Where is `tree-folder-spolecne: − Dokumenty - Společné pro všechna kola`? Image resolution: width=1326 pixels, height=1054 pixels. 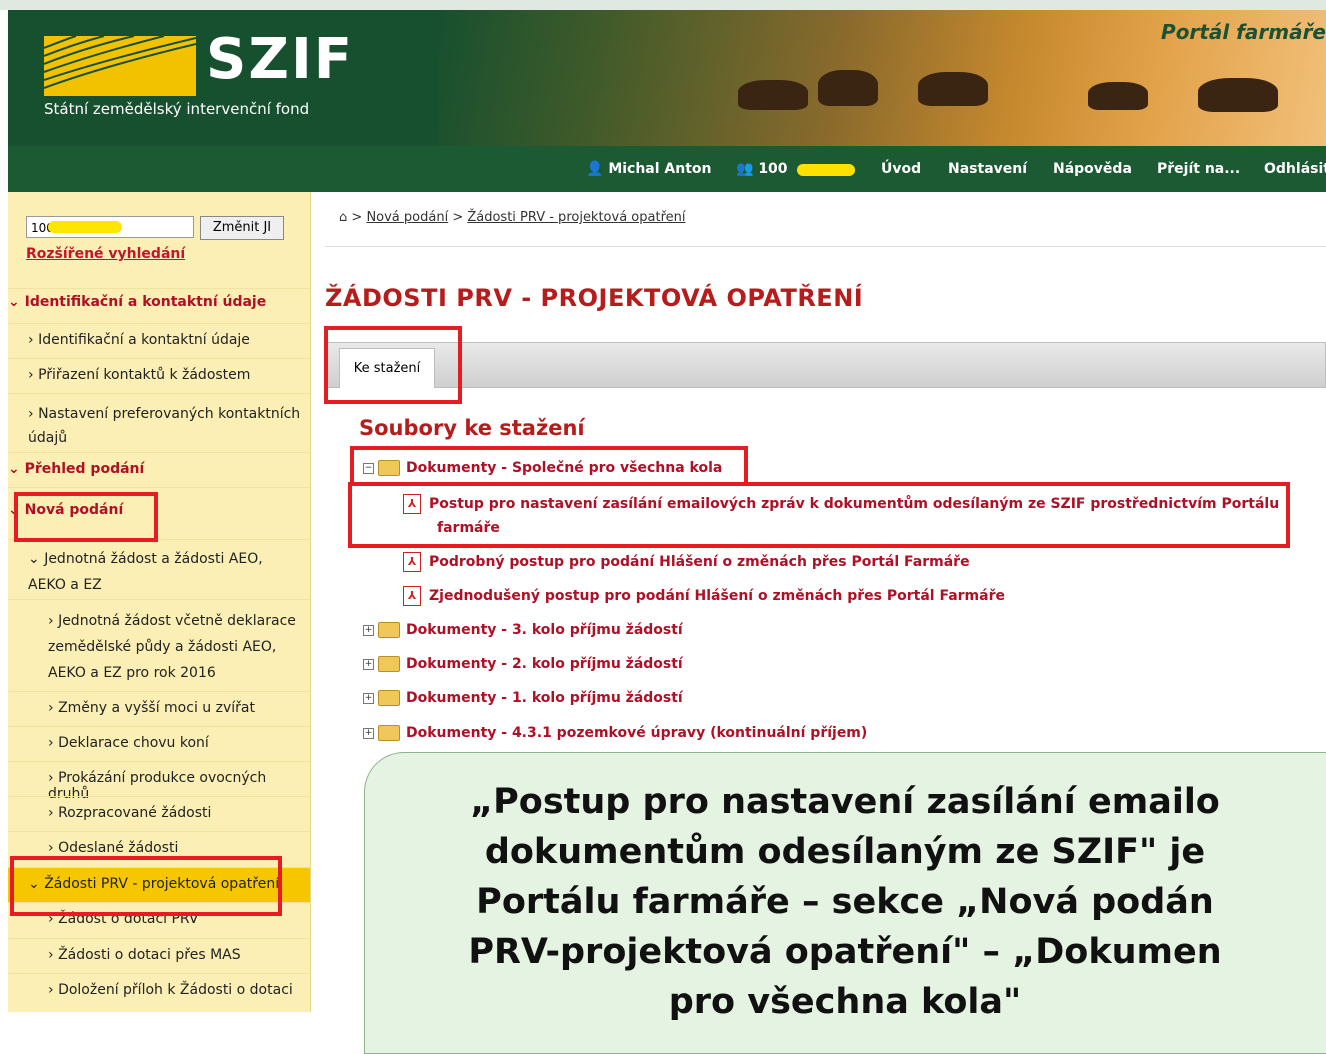 tree-folder-spolecne: − Dokumenty - Společné pro všechna kola is located at coordinates (542, 468).